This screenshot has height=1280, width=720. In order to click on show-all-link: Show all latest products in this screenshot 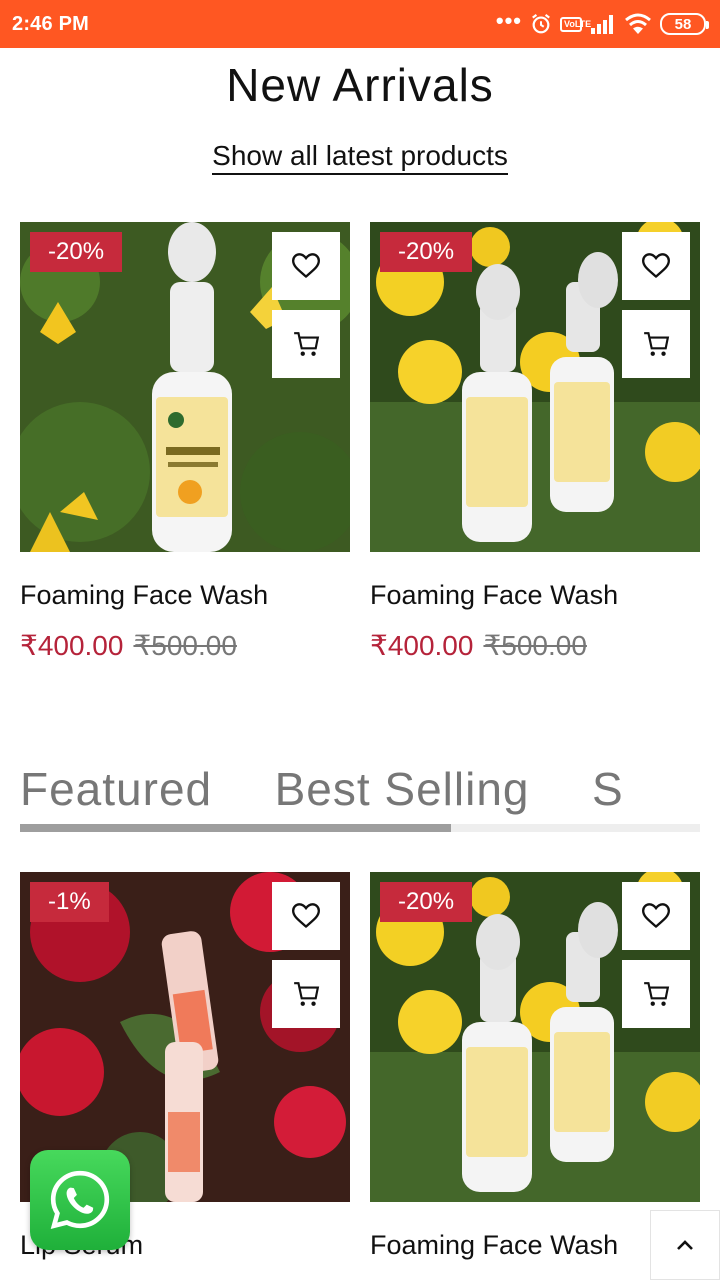, I will do `click(360, 157)`.